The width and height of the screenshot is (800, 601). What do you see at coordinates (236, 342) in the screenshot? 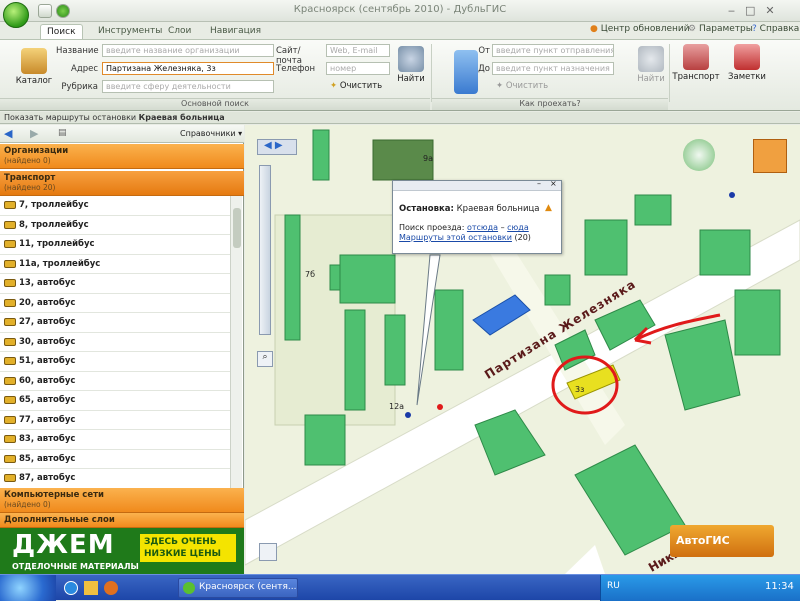
I see `list-scrollbar` at bounding box center [236, 342].